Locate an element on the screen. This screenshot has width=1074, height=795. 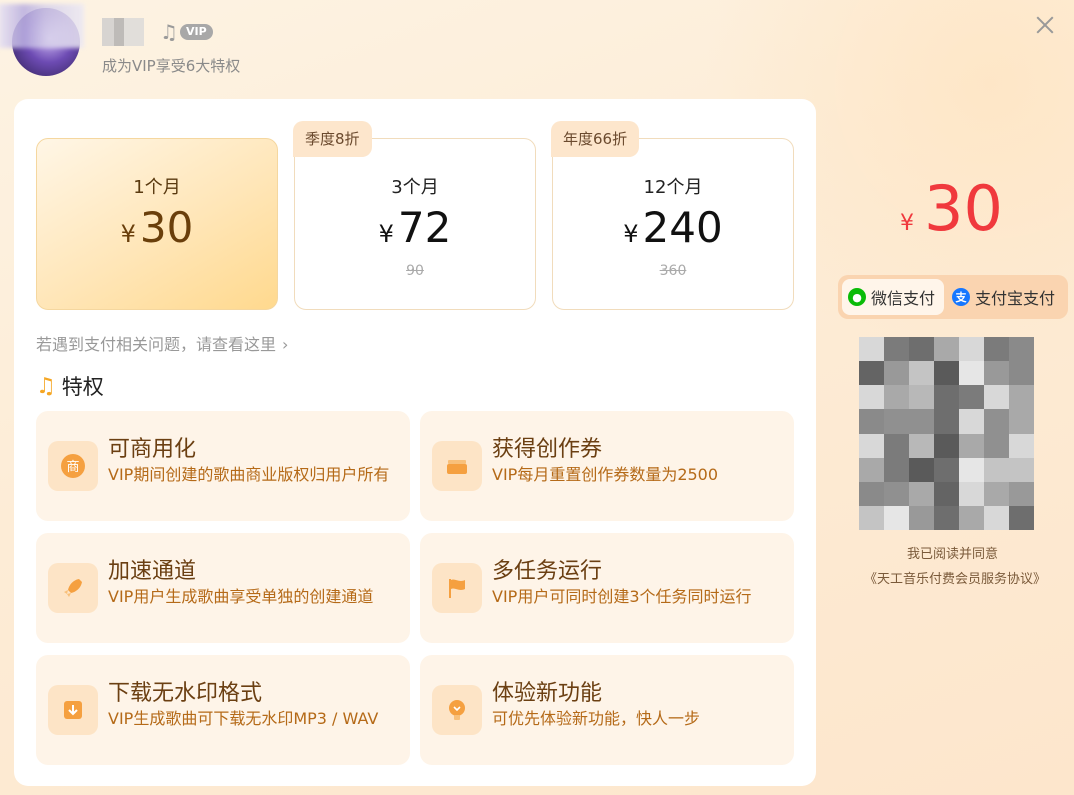
feature-multitask: 多任务运行 VIP用户可同时创建3个任务同时运行 is located at coordinates (607, 588).